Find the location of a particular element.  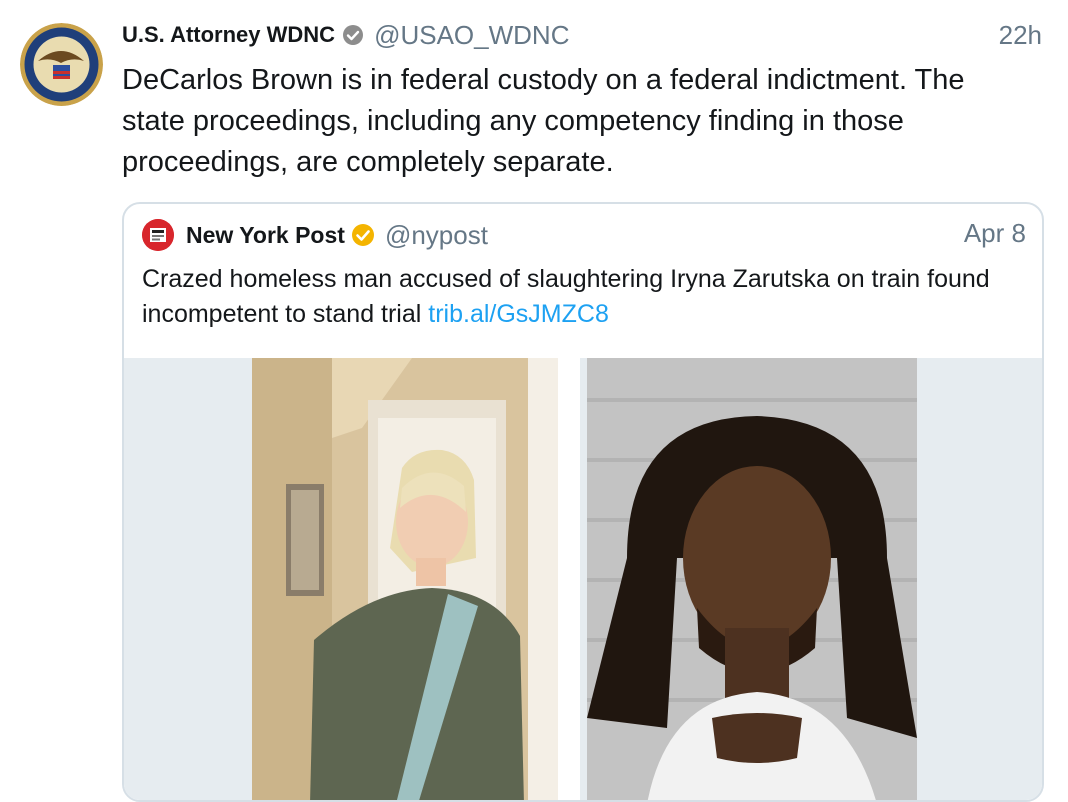

tweet-header: U.S. Attorney WDNC @USAO_WDNC is located at coordinates (345, 35).